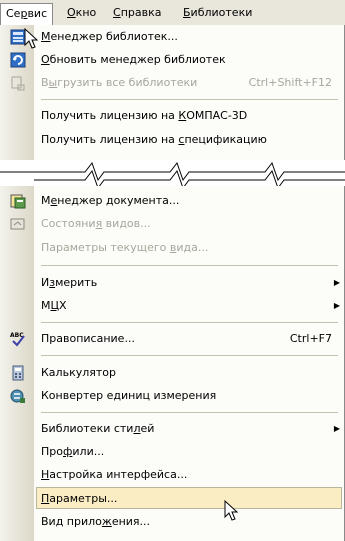  I want to click on menu-item-unit-converter: Конвертер единиц измерения, so click(172, 396).